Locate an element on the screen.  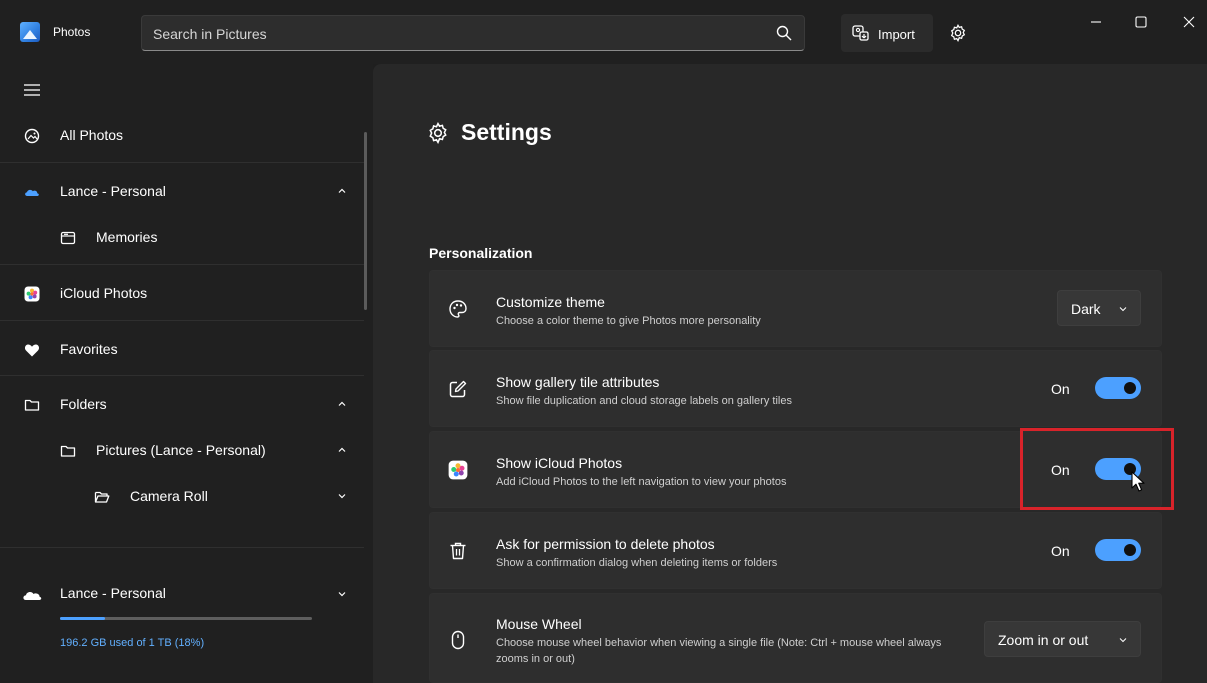
sidebar-item-label: iCloud Photos is located at coordinates (104, 293).